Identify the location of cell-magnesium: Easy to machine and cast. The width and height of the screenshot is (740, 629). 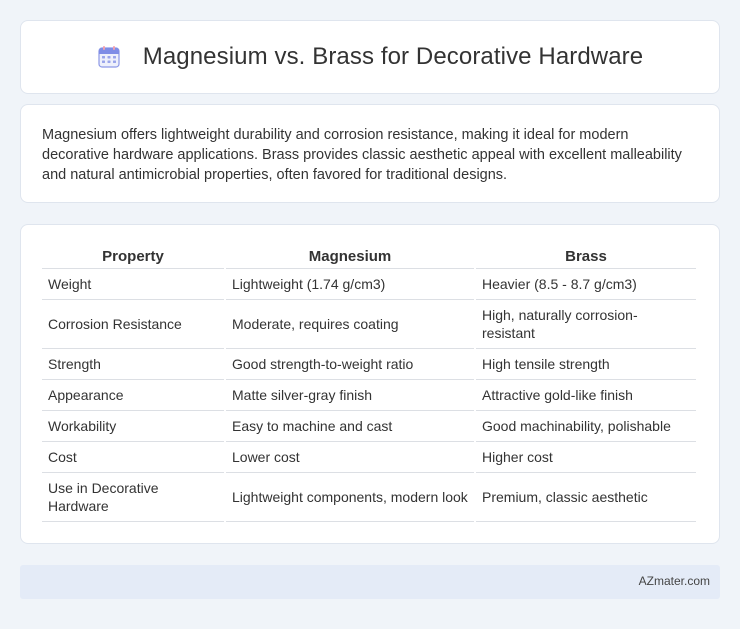
(350, 426).